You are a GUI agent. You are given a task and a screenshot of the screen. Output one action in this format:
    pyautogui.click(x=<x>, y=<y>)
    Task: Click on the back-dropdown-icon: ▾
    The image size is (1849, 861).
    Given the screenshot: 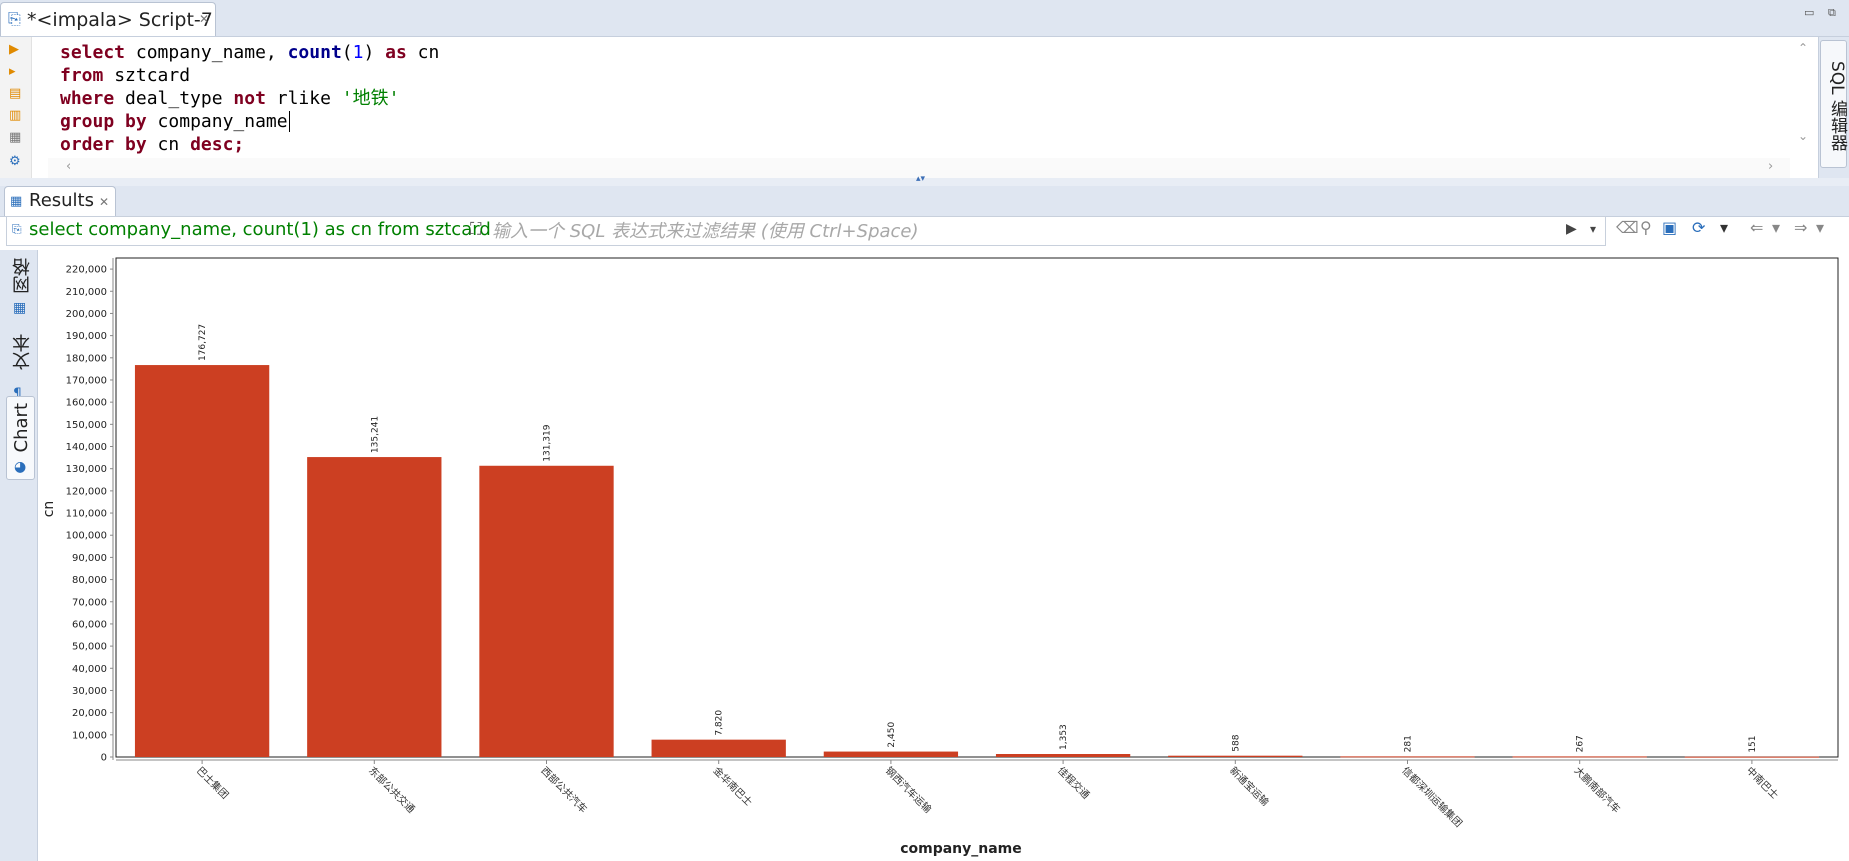 What is the action you would take?
    pyautogui.click(x=1776, y=227)
    